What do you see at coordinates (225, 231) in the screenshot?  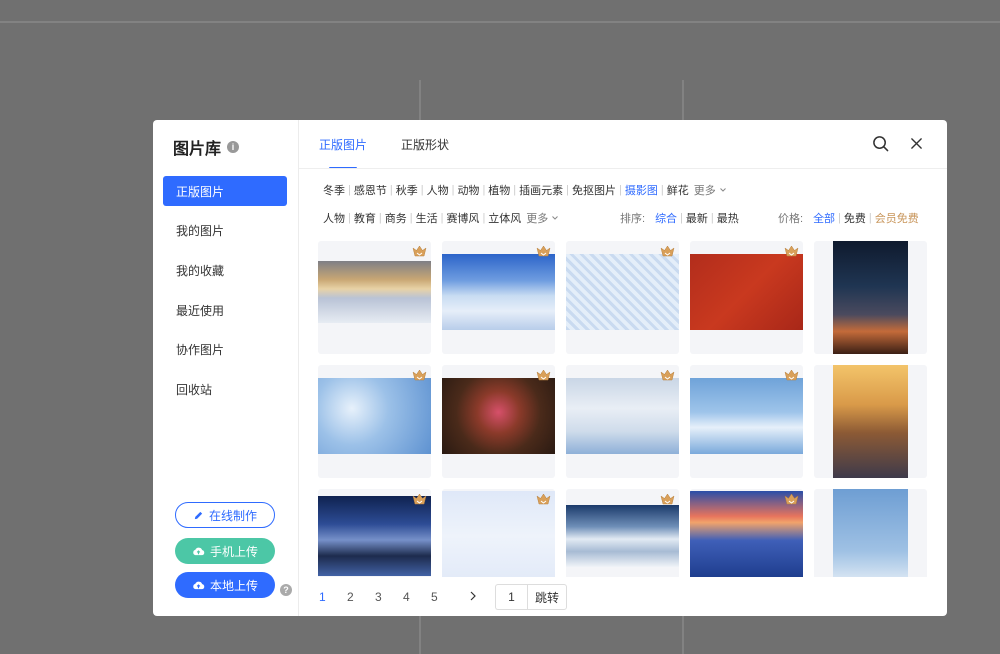 I see `sidebar-item: 我的图片` at bounding box center [225, 231].